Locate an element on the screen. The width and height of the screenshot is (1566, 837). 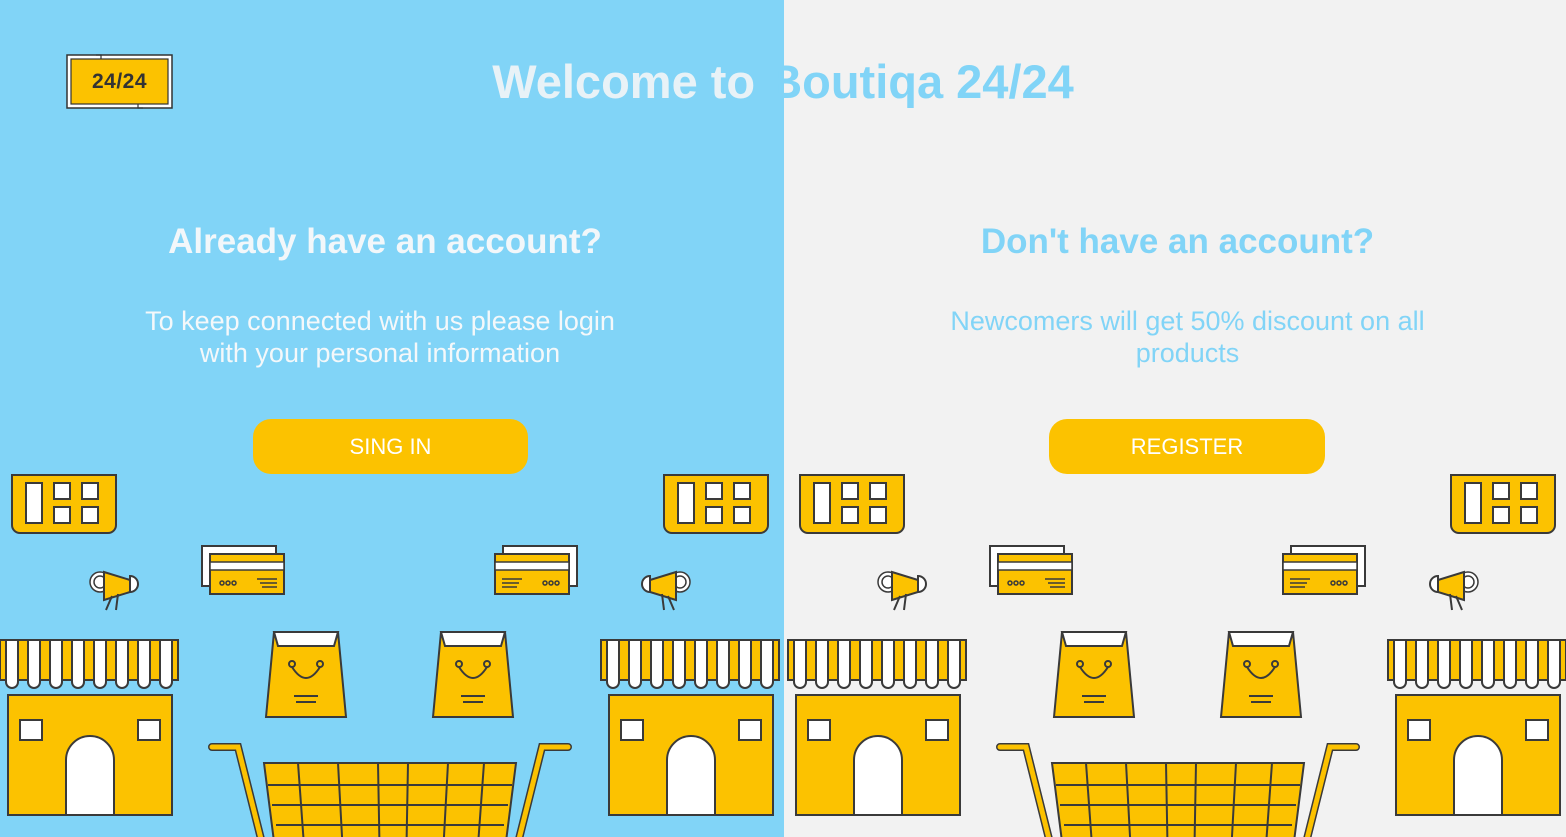
left-shop-sign-icon is located at coordinates (64, 504).